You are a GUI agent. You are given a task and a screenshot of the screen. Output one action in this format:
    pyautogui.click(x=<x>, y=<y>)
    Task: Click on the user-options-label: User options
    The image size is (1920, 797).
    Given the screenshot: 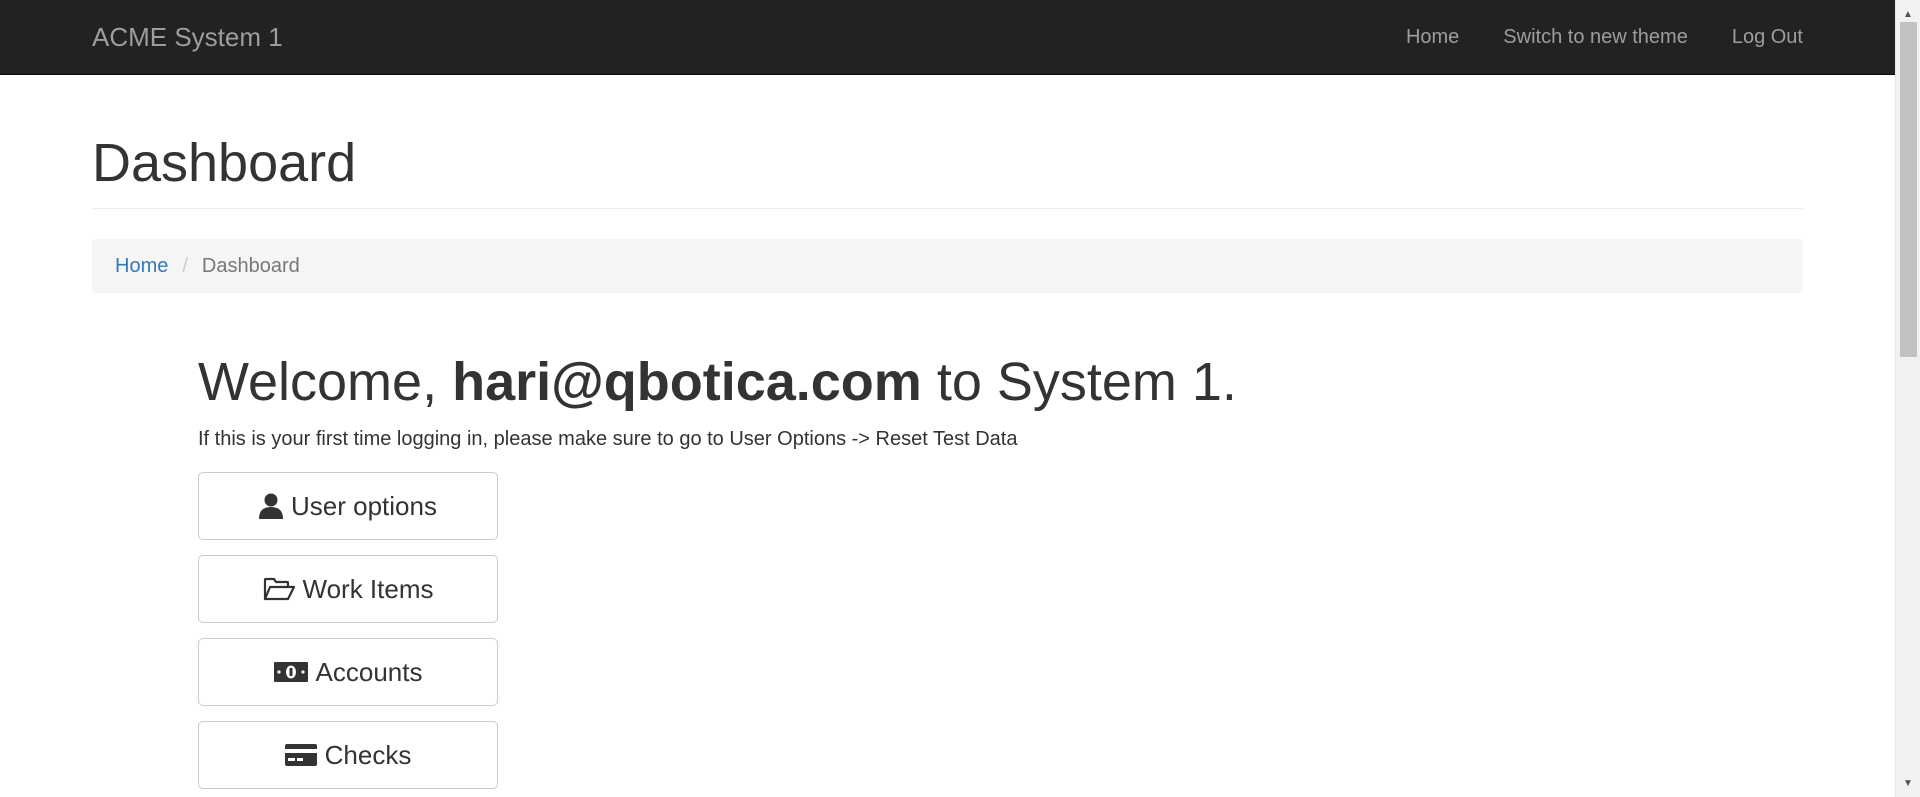 What is the action you would take?
    pyautogui.click(x=364, y=505)
    